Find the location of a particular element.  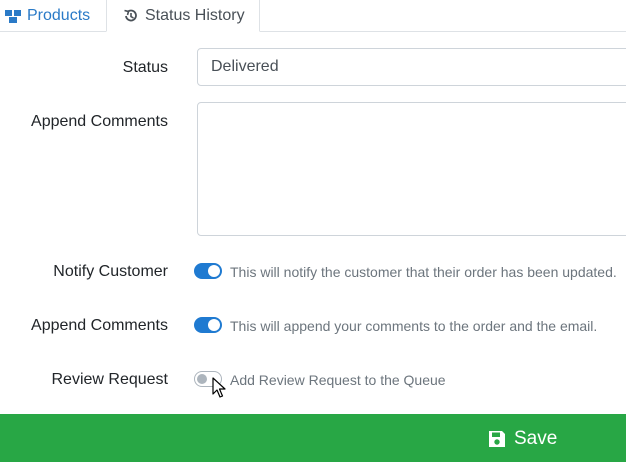

review-request-label: Review Request is located at coordinates (110, 379).